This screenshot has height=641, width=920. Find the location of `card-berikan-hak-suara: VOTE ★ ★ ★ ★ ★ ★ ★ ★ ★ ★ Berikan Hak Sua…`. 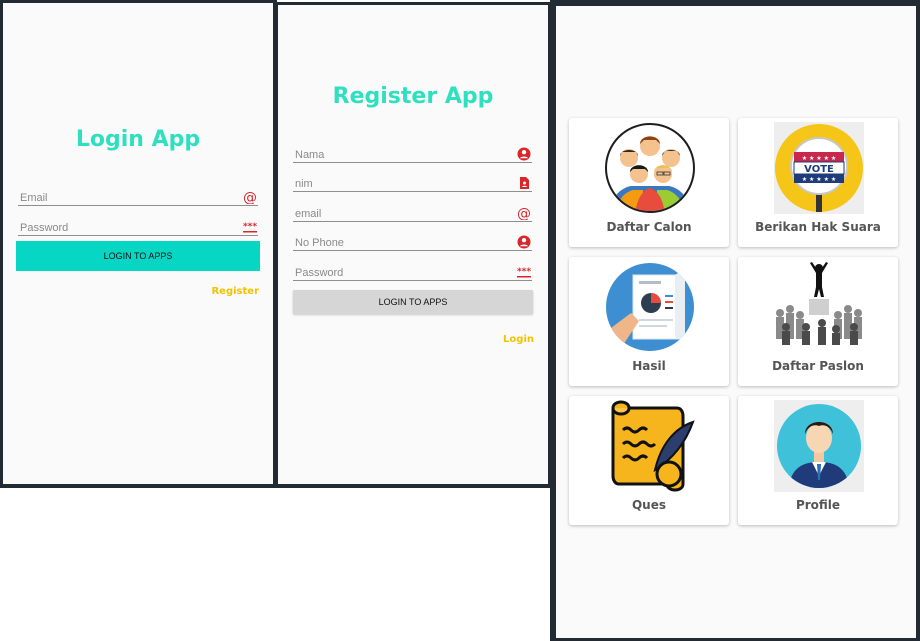

card-berikan-hak-suara: VOTE ★ ★ ★ ★ ★ ★ ★ ★ ★ ★ Berikan Hak Sua… is located at coordinates (818, 182).